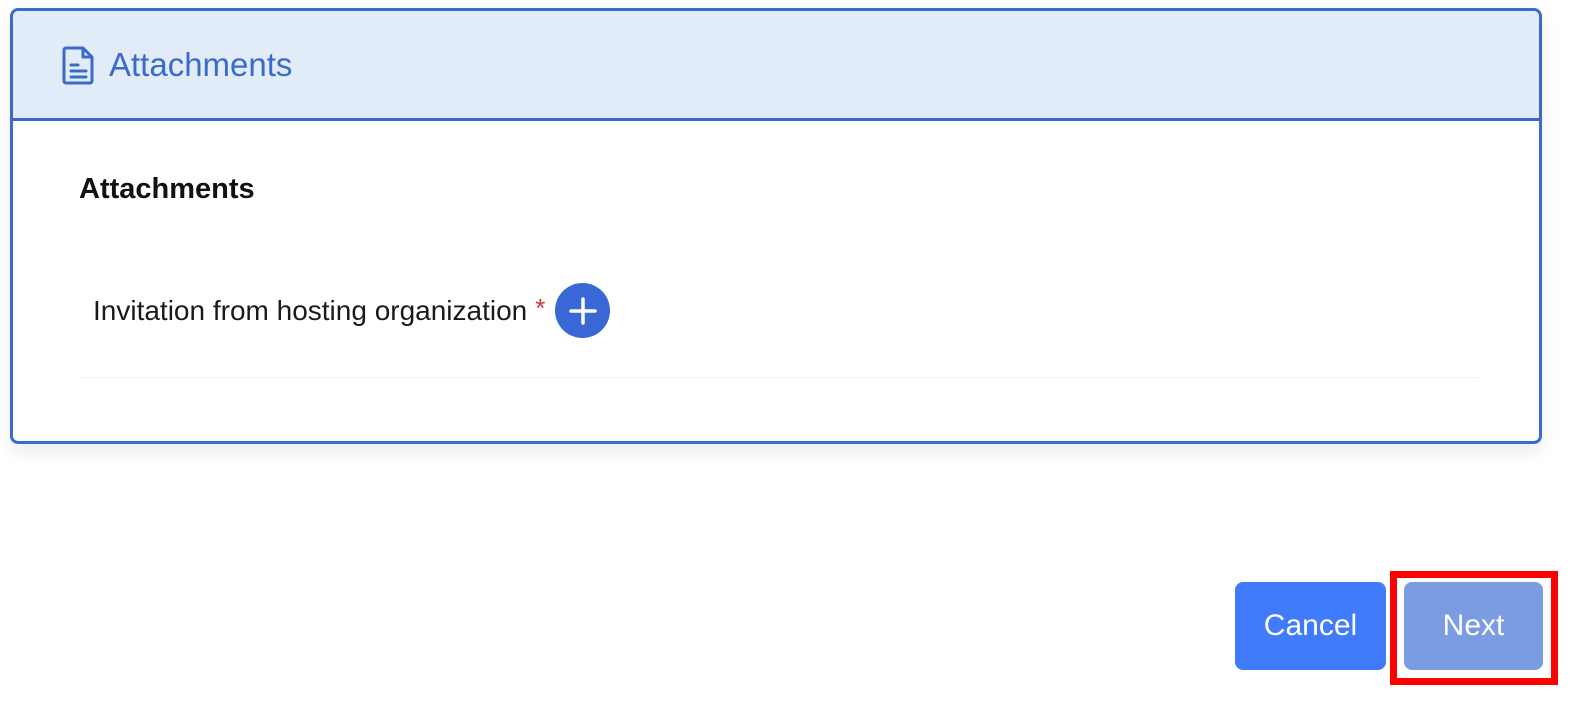 The image size is (1582, 708). I want to click on attachment-field-label: Invitation from hosting organization, so click(310, 310).